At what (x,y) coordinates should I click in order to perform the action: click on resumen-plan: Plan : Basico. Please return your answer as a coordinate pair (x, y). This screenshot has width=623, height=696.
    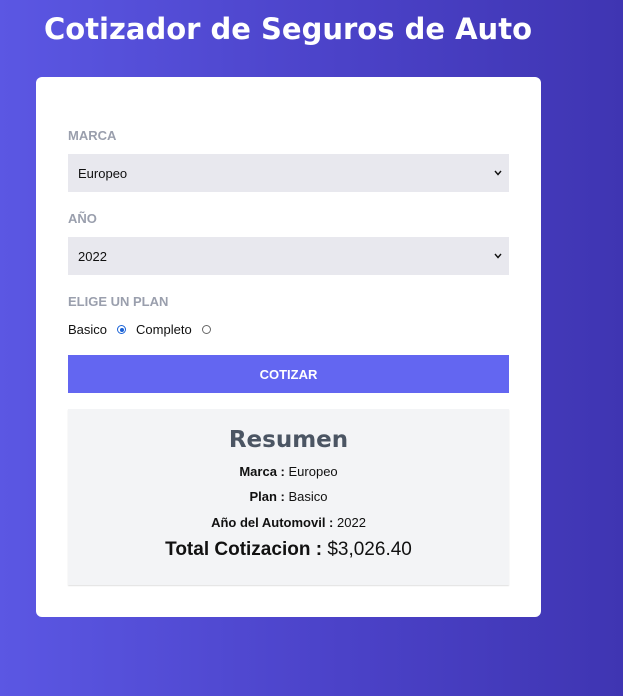
    Looking at the image, I should click on (288, 496).